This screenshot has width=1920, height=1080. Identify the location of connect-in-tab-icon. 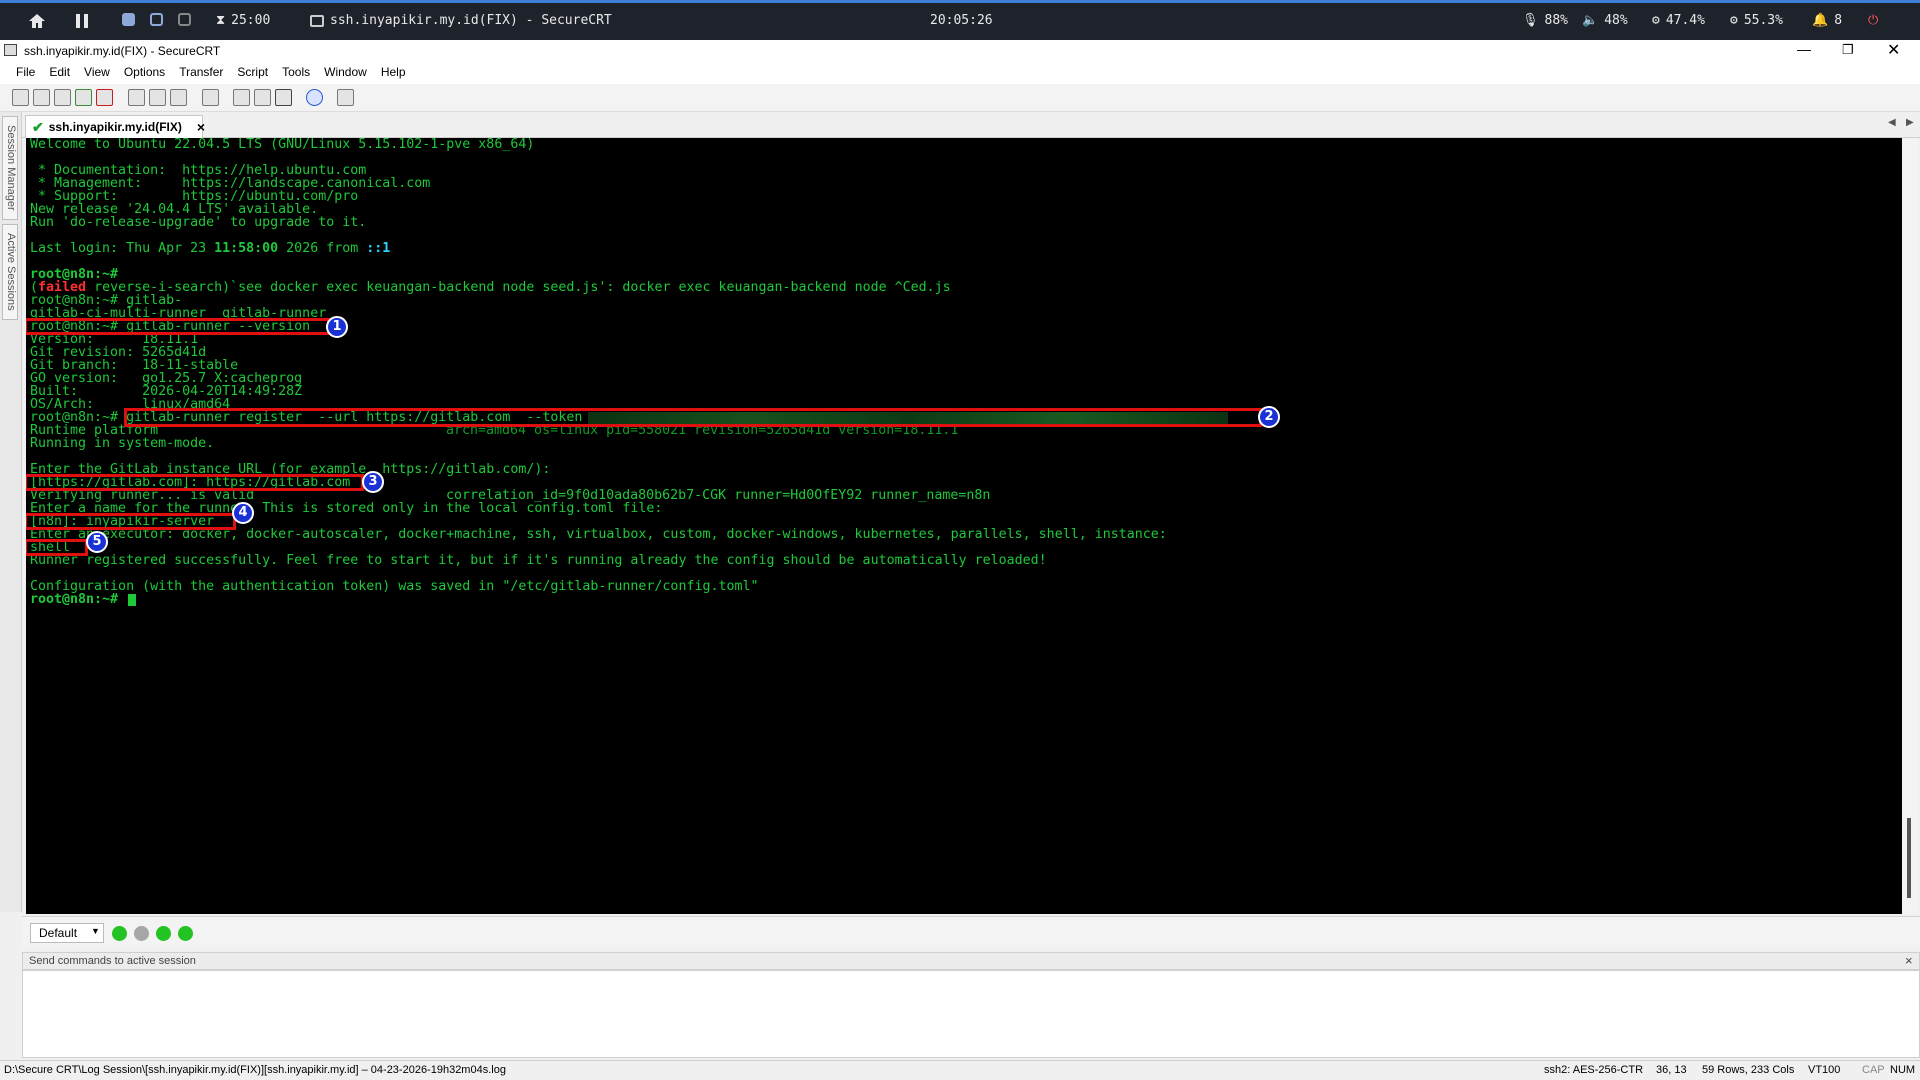
(62, 97).